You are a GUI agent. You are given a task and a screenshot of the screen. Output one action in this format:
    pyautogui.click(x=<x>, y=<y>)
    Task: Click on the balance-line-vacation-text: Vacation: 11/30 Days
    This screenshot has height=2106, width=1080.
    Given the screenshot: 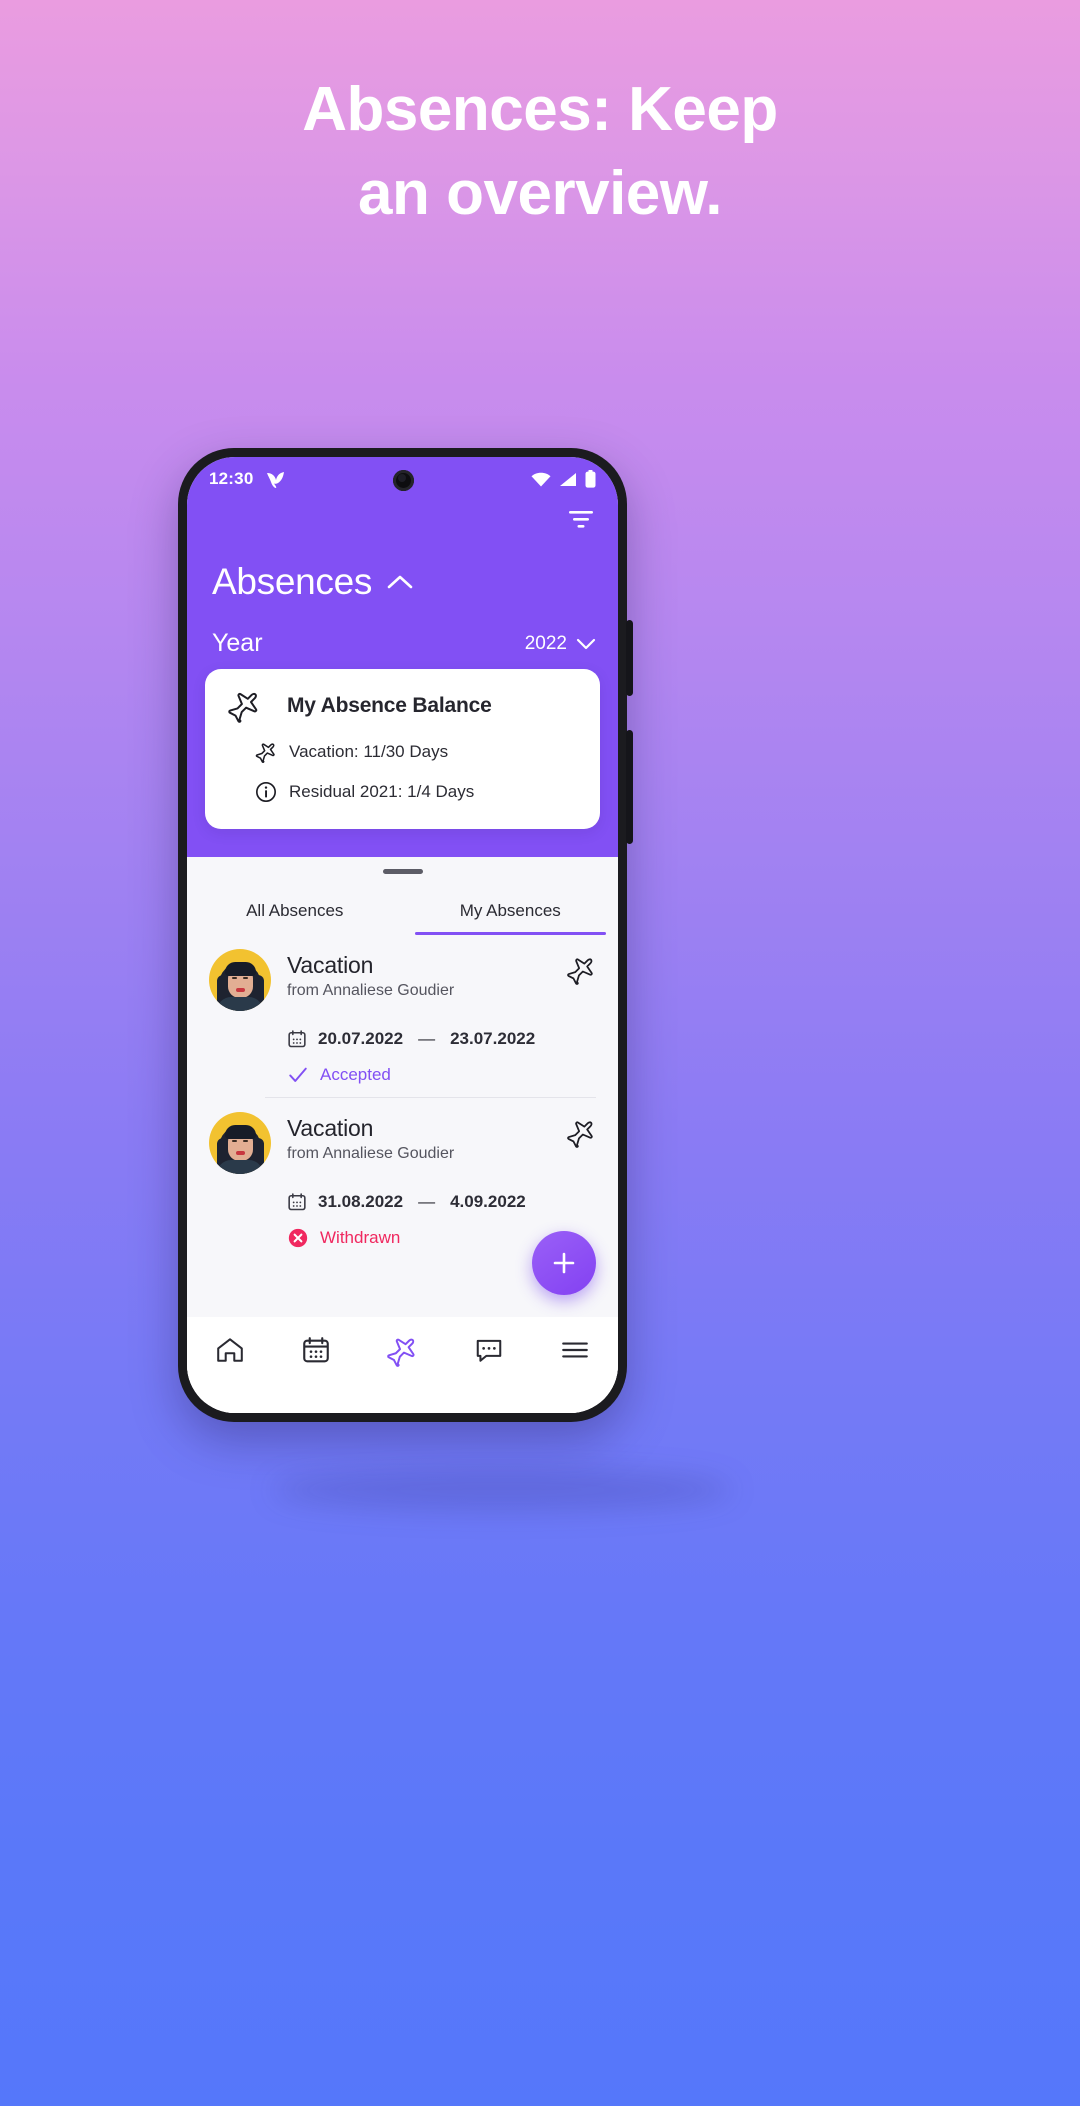 What is the action you would take?
    pyautogui.click(x=369, y=751)
    